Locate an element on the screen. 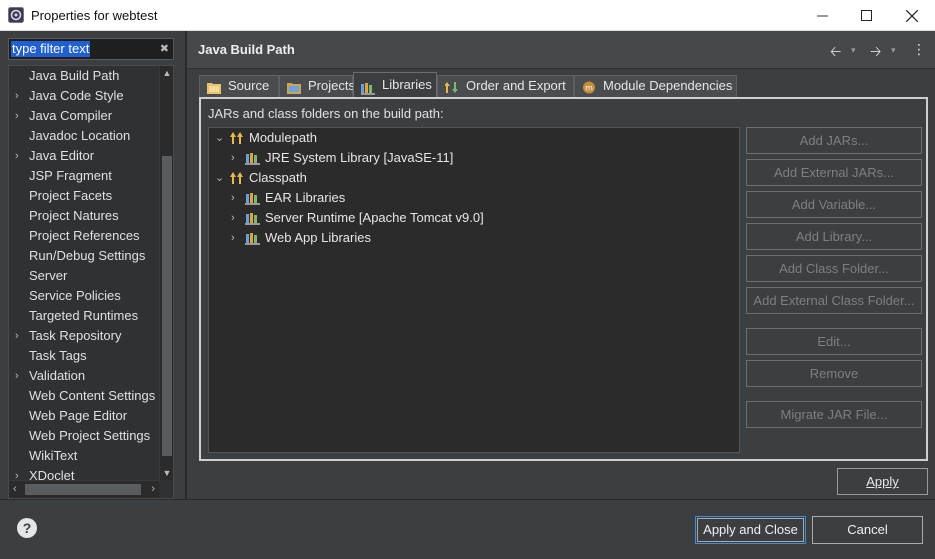 The width and height of the screenshot is (935, 559). tree-node-label: Web App Libraries is located at coordinates (318, 237).